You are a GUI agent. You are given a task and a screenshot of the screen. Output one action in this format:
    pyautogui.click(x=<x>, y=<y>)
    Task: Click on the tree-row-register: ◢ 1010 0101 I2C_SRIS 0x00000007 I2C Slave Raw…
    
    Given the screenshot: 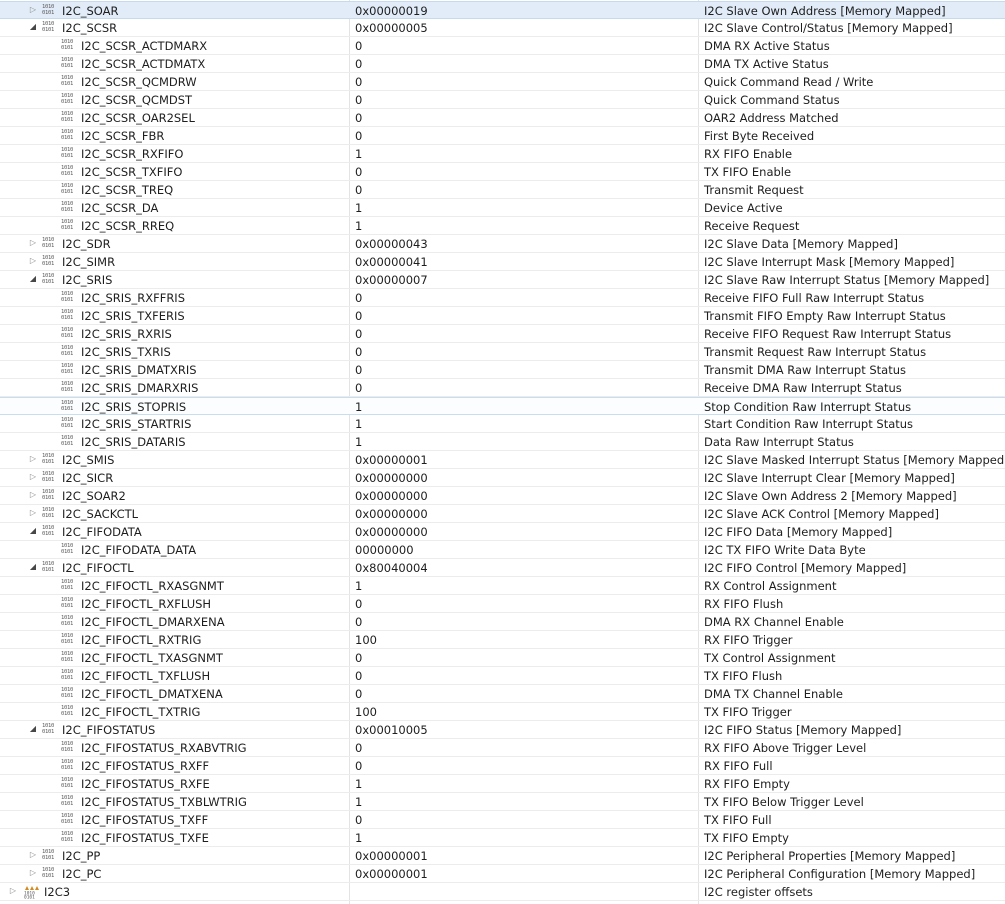 What is the action you would take?
    pyautogui.click(x=502, y=280)
    